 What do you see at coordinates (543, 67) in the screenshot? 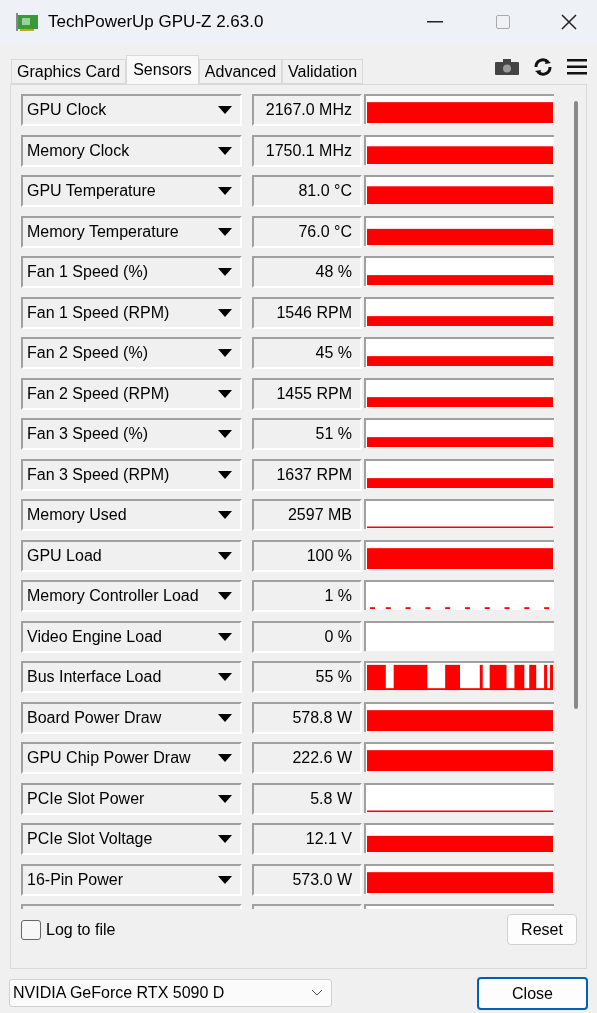
I see `refresh-icon` at bounding box center [543, 67].